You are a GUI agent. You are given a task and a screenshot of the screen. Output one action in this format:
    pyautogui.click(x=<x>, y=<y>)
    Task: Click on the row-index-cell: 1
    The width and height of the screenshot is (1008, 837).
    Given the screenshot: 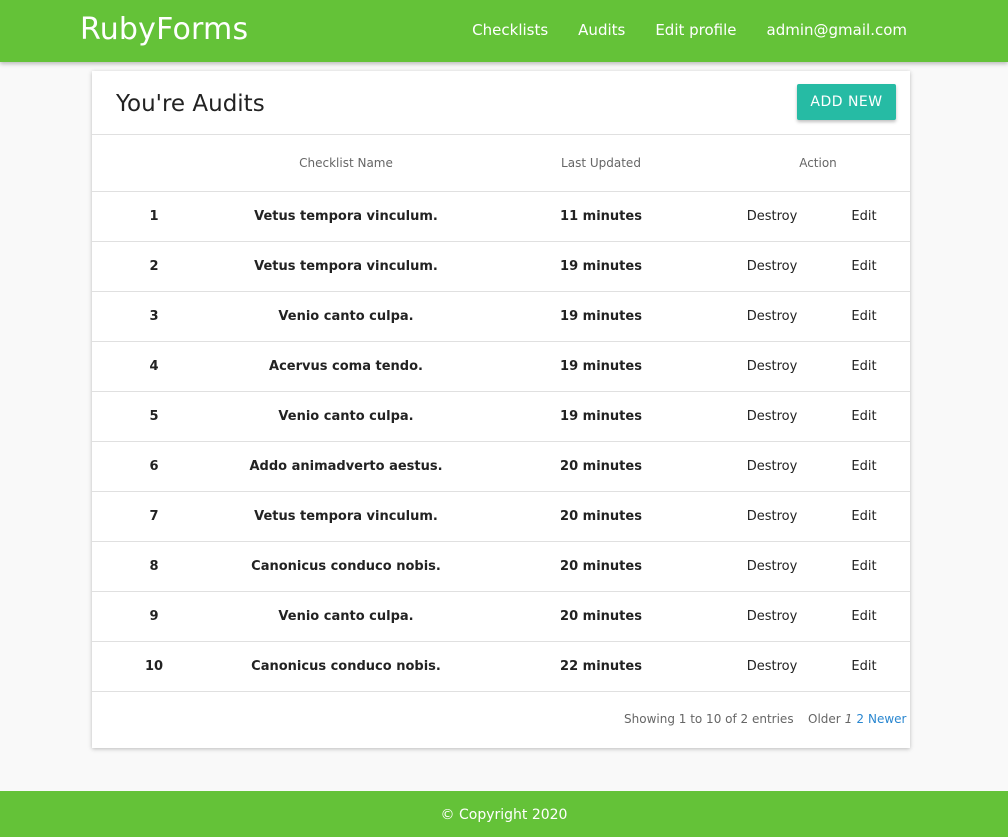 What is the action you would take?
    pyautogui.click(x=154, y=216)
    